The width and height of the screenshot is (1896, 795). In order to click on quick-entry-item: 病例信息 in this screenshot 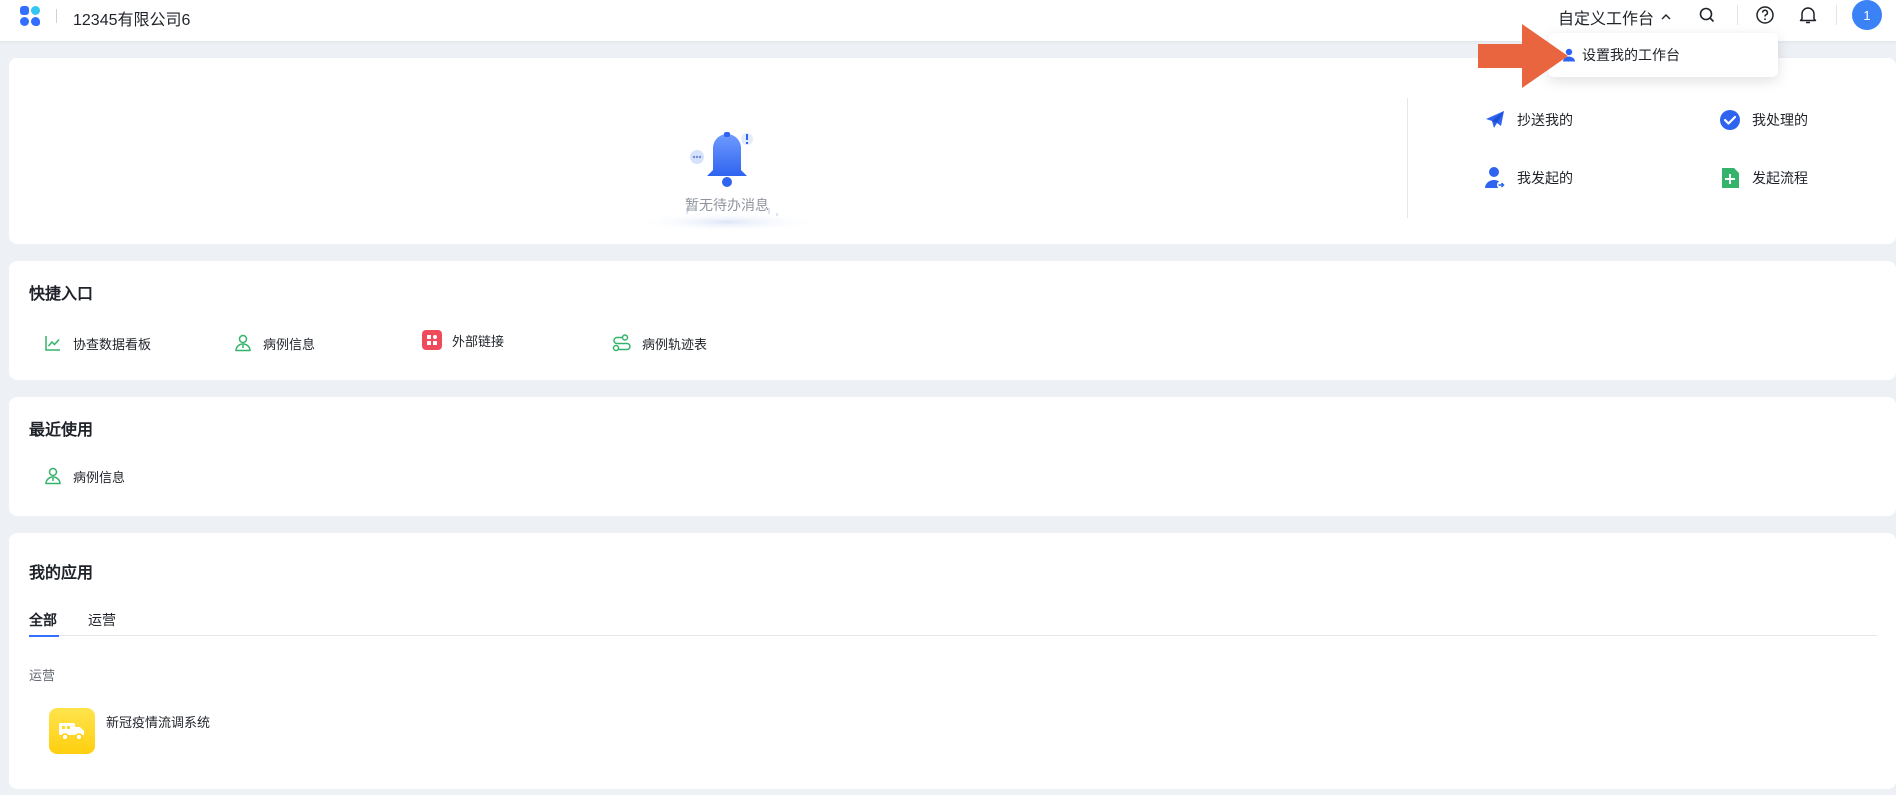, I will do `click(274, 343)`.